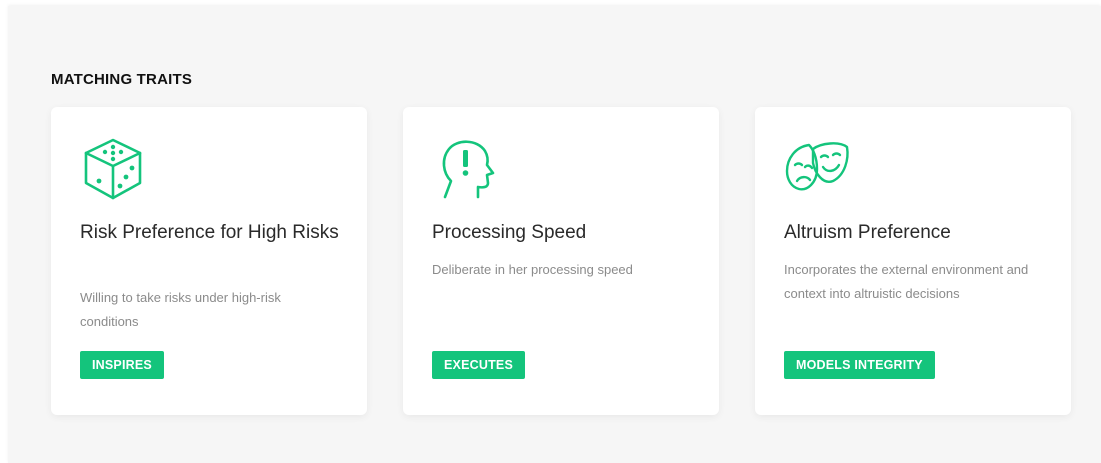  I want to click on card-description: Deliberate in her processing speed, so click(532, 269).